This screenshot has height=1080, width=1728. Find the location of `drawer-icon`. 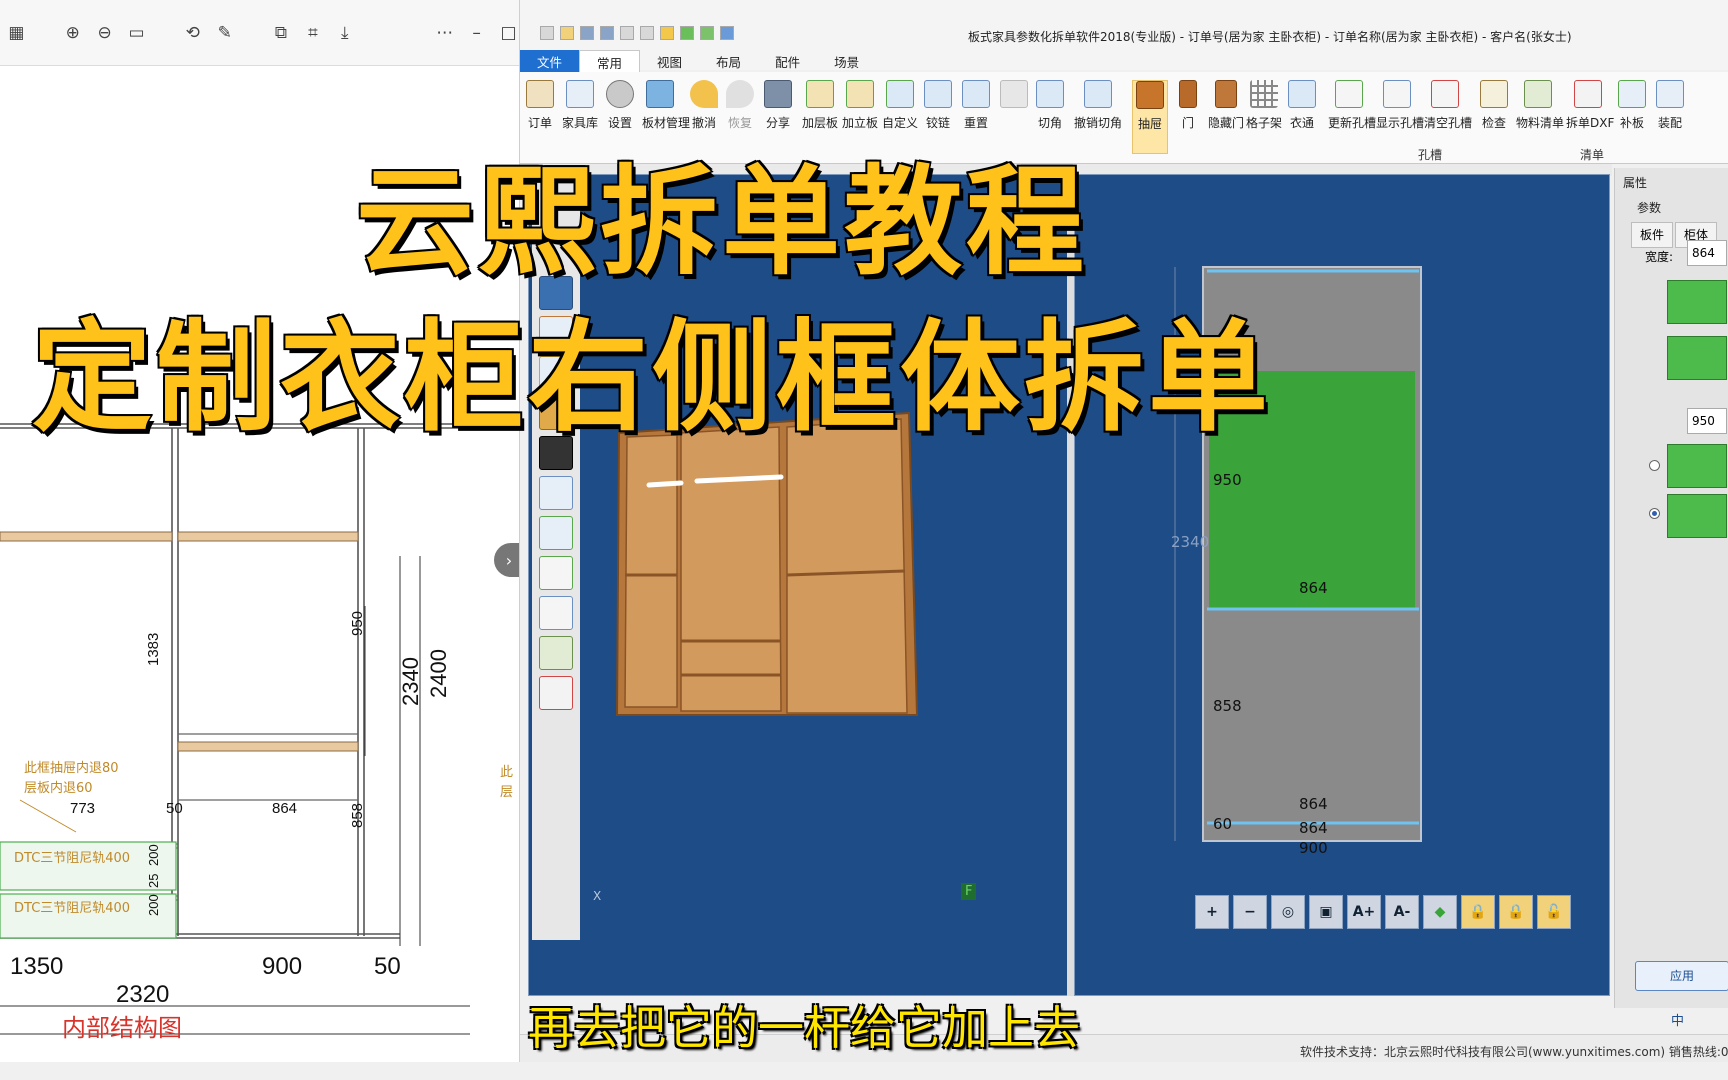

drawer-icon is located at coordinates (1150, 95).